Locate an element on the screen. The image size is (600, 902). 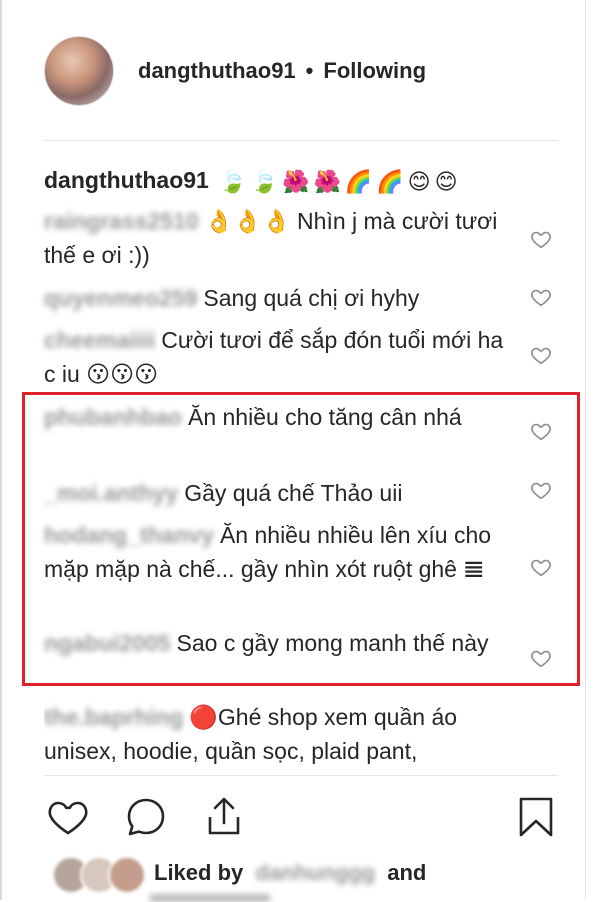
liked-by-text: Liked by danhunggg and is located at coordinates (290, 873).